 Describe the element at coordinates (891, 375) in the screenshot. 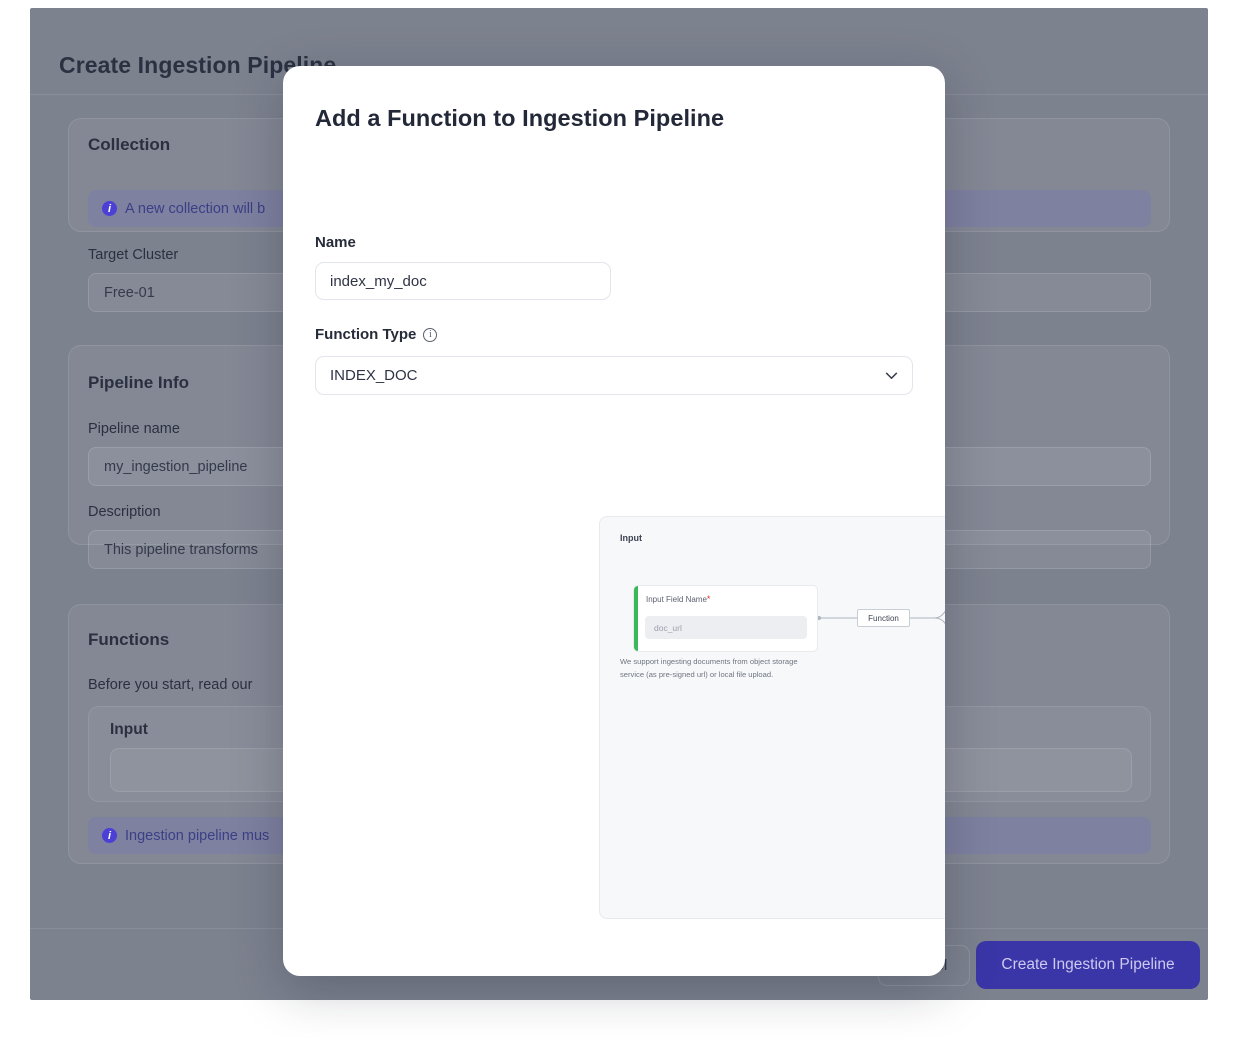

I see `chevron-down-icon` at that location.